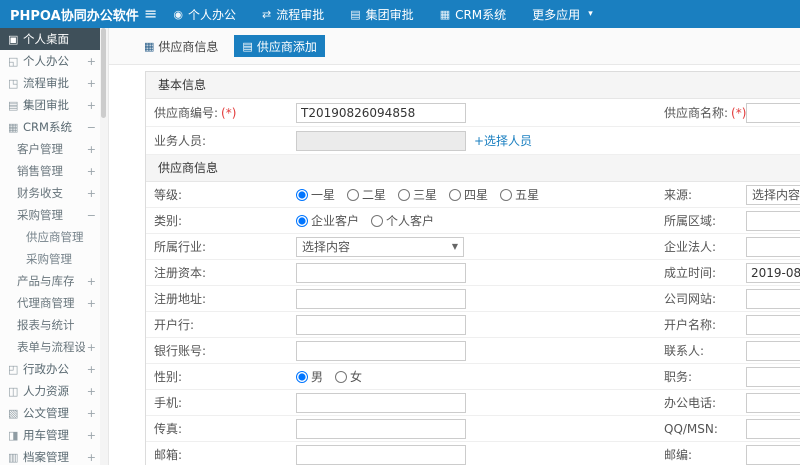 The height and width of the screenshot is (465, 800). Describe the element at coordinates (473, 14) in the screenshot. I see `topnav-item-crm-system: ▦ CRM系统` at that location.